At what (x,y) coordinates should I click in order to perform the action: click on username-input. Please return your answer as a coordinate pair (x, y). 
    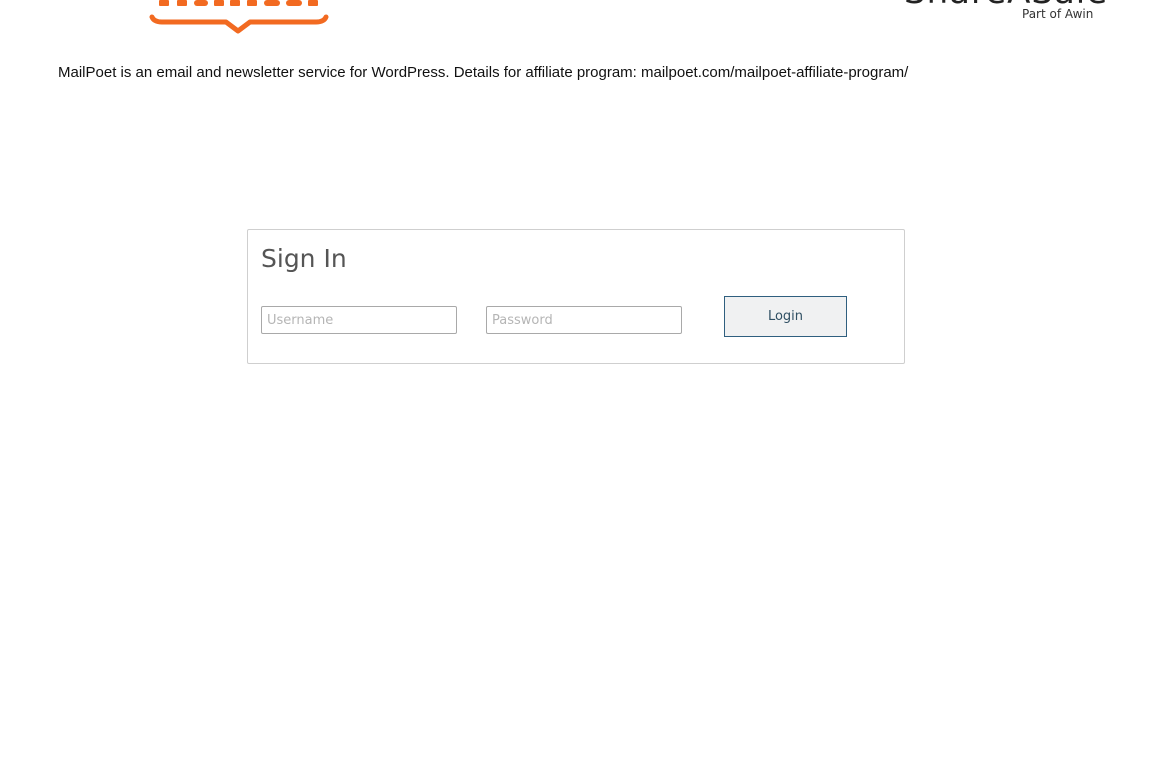
    Looking at the image, I should click on (359, 320).